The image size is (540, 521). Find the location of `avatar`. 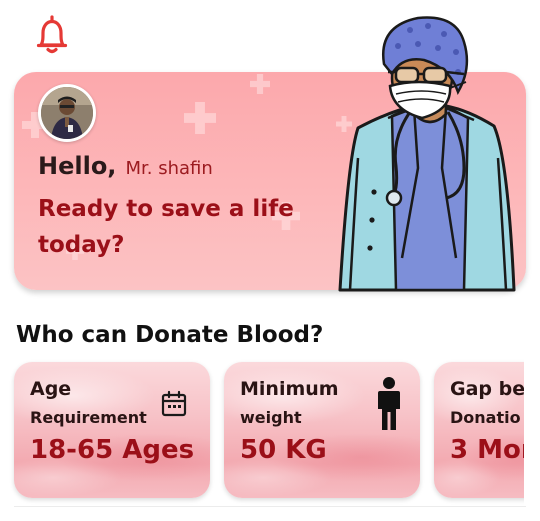

avatar is located at coordinates (67, 113).